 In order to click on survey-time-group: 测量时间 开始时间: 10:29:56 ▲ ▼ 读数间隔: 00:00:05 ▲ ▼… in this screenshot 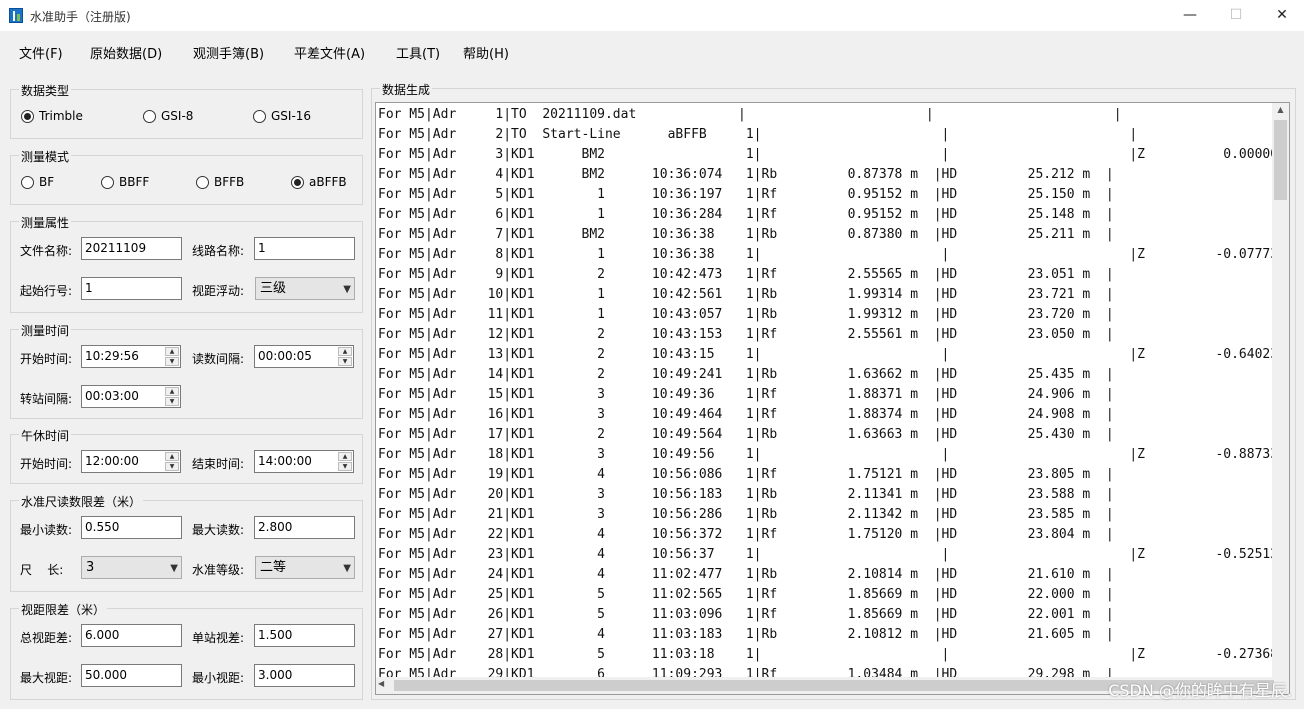, I will do `click(186, 370)`.